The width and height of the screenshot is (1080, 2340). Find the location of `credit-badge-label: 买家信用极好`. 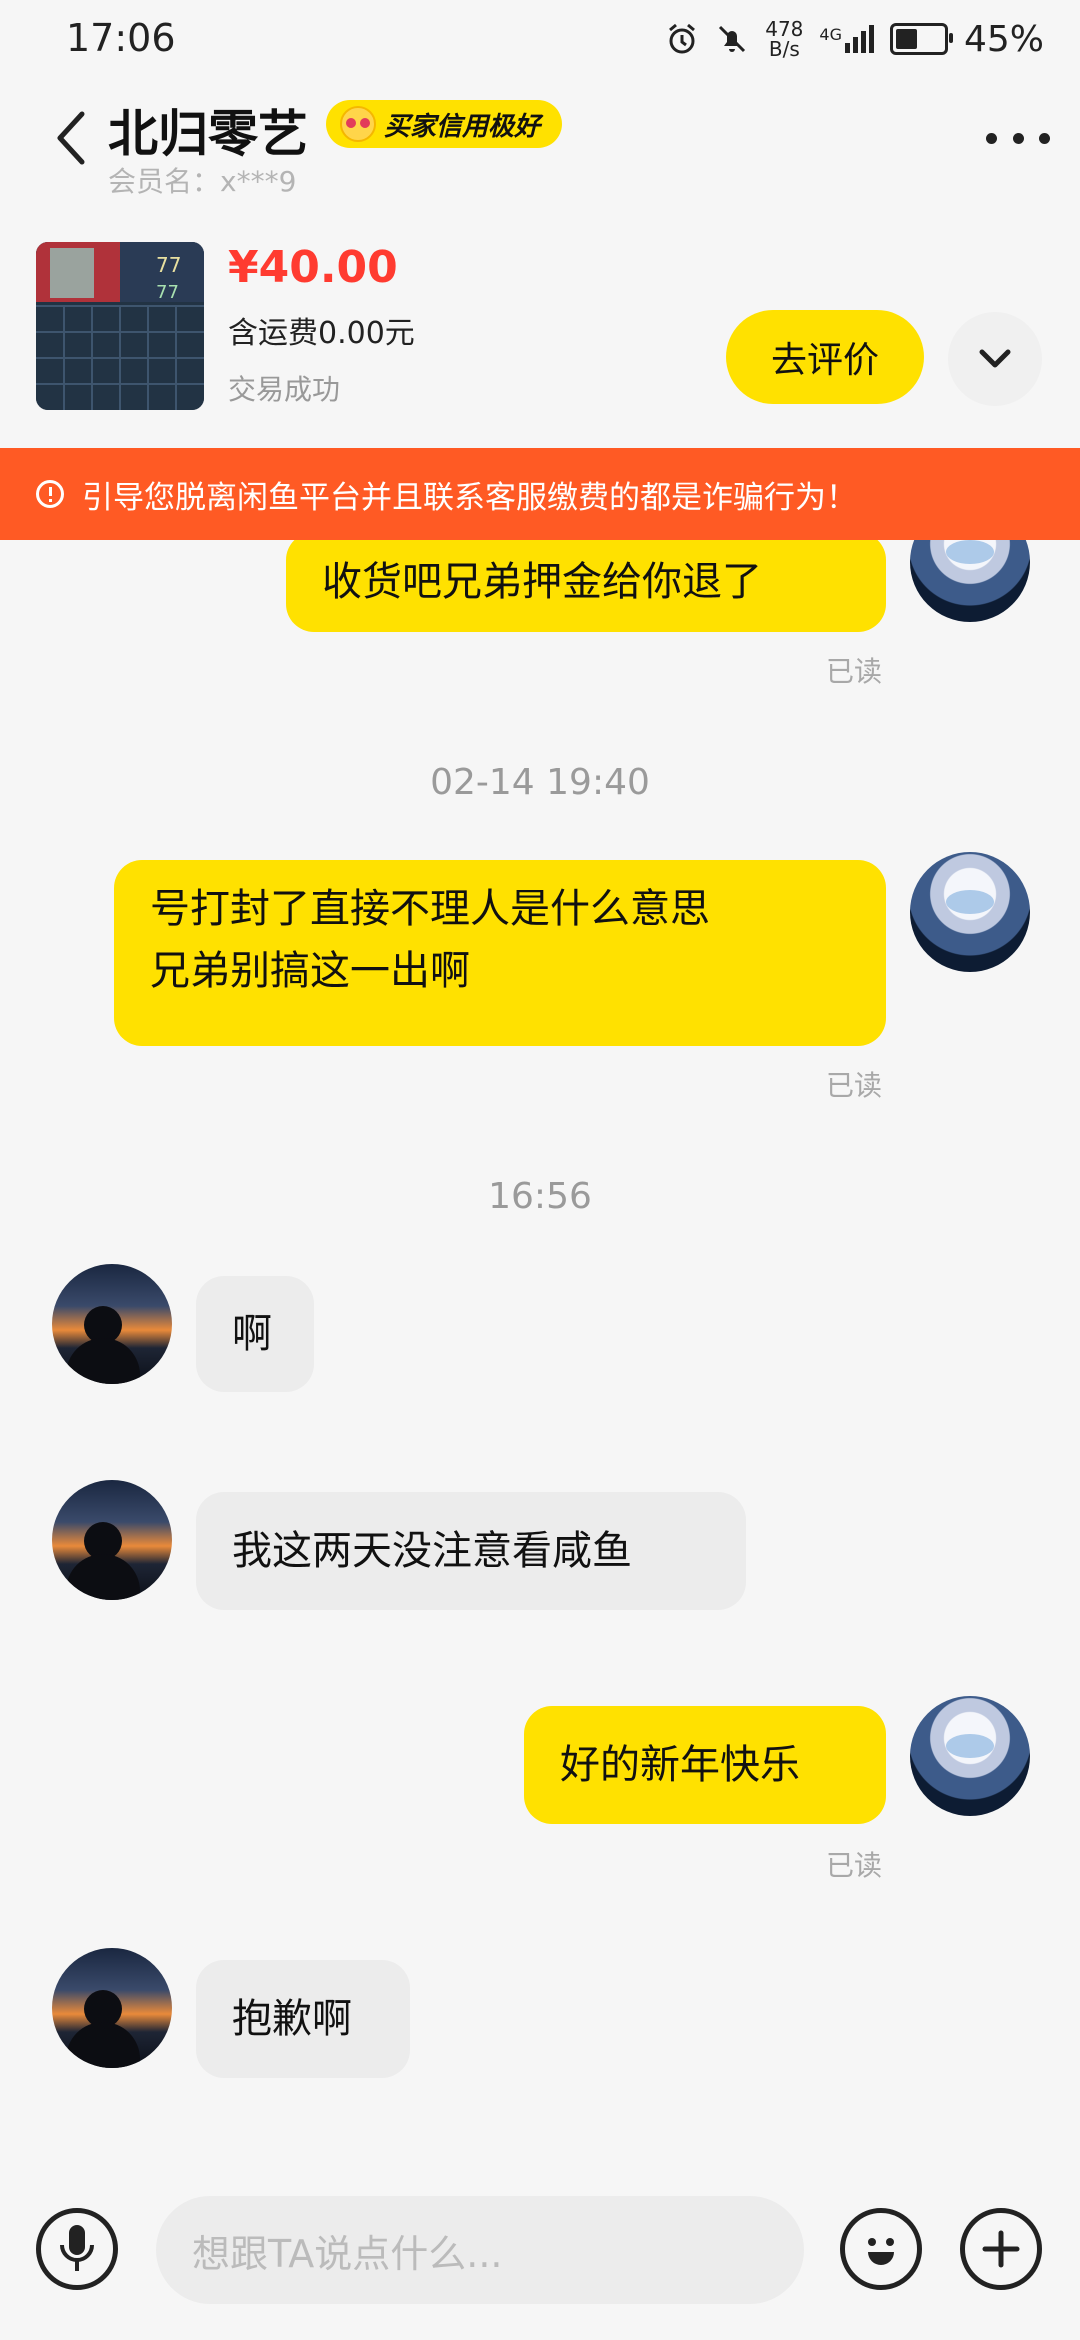

credit-badge-label: 买家信用极好 is located at coordinates (462, 126).